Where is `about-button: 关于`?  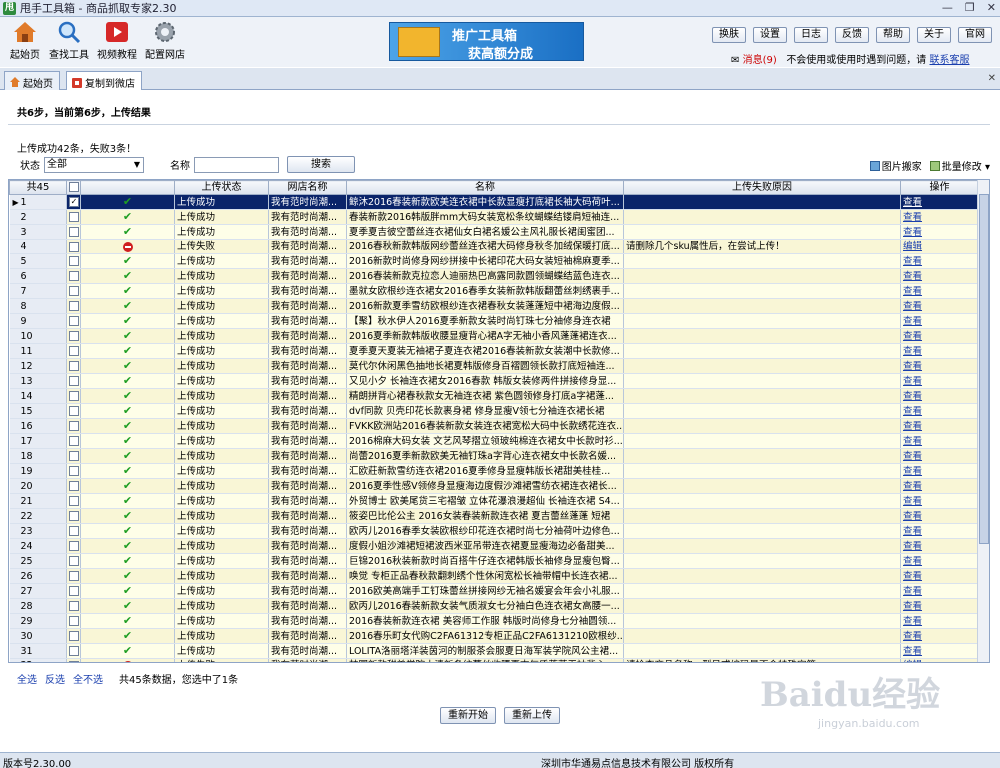
about-button: 关于 is located at coordinates (934, 35).